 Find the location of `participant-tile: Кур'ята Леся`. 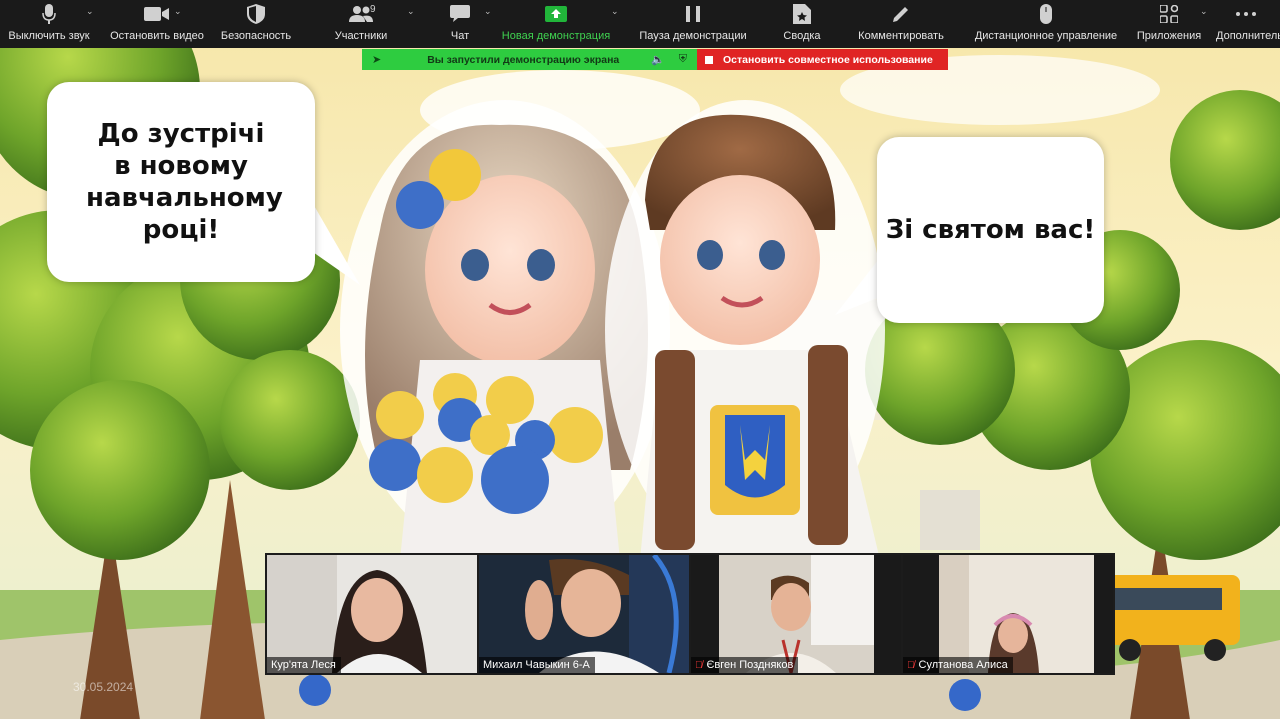

participant-tile: Кур'ята Леся is located at coordinates (372, 614).